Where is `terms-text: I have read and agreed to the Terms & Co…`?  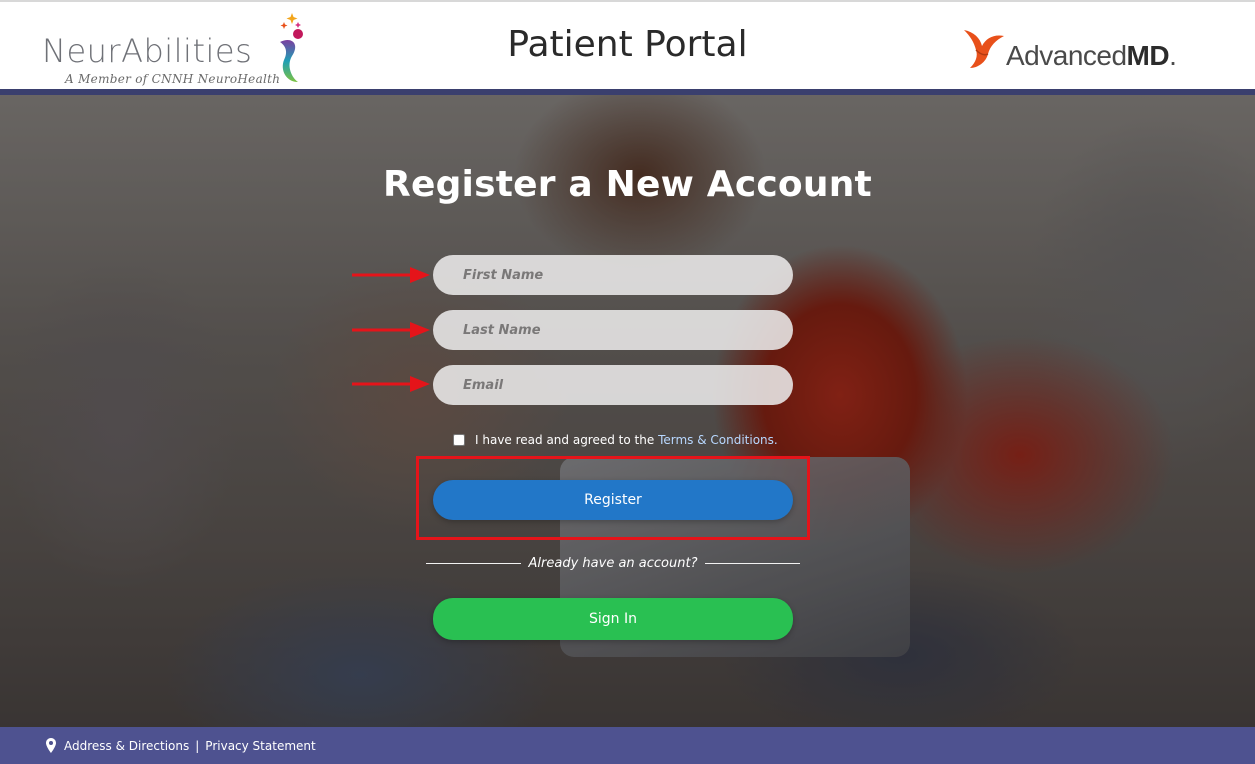 terms-text: I have read and agreed to the Terms & Co… is located at coordinates (626, 440).